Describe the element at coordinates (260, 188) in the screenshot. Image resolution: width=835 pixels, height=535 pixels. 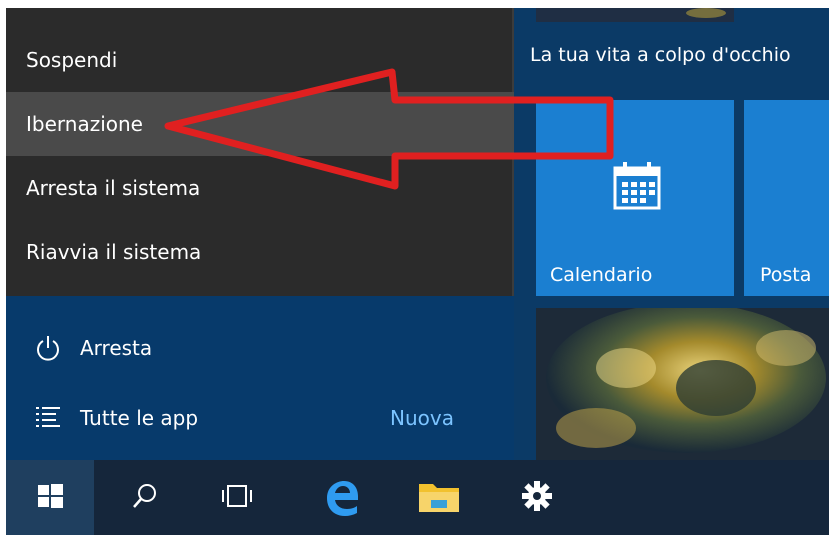
I see `menu-item-arresta-il-sistema: Arresta il sistema` at that location.